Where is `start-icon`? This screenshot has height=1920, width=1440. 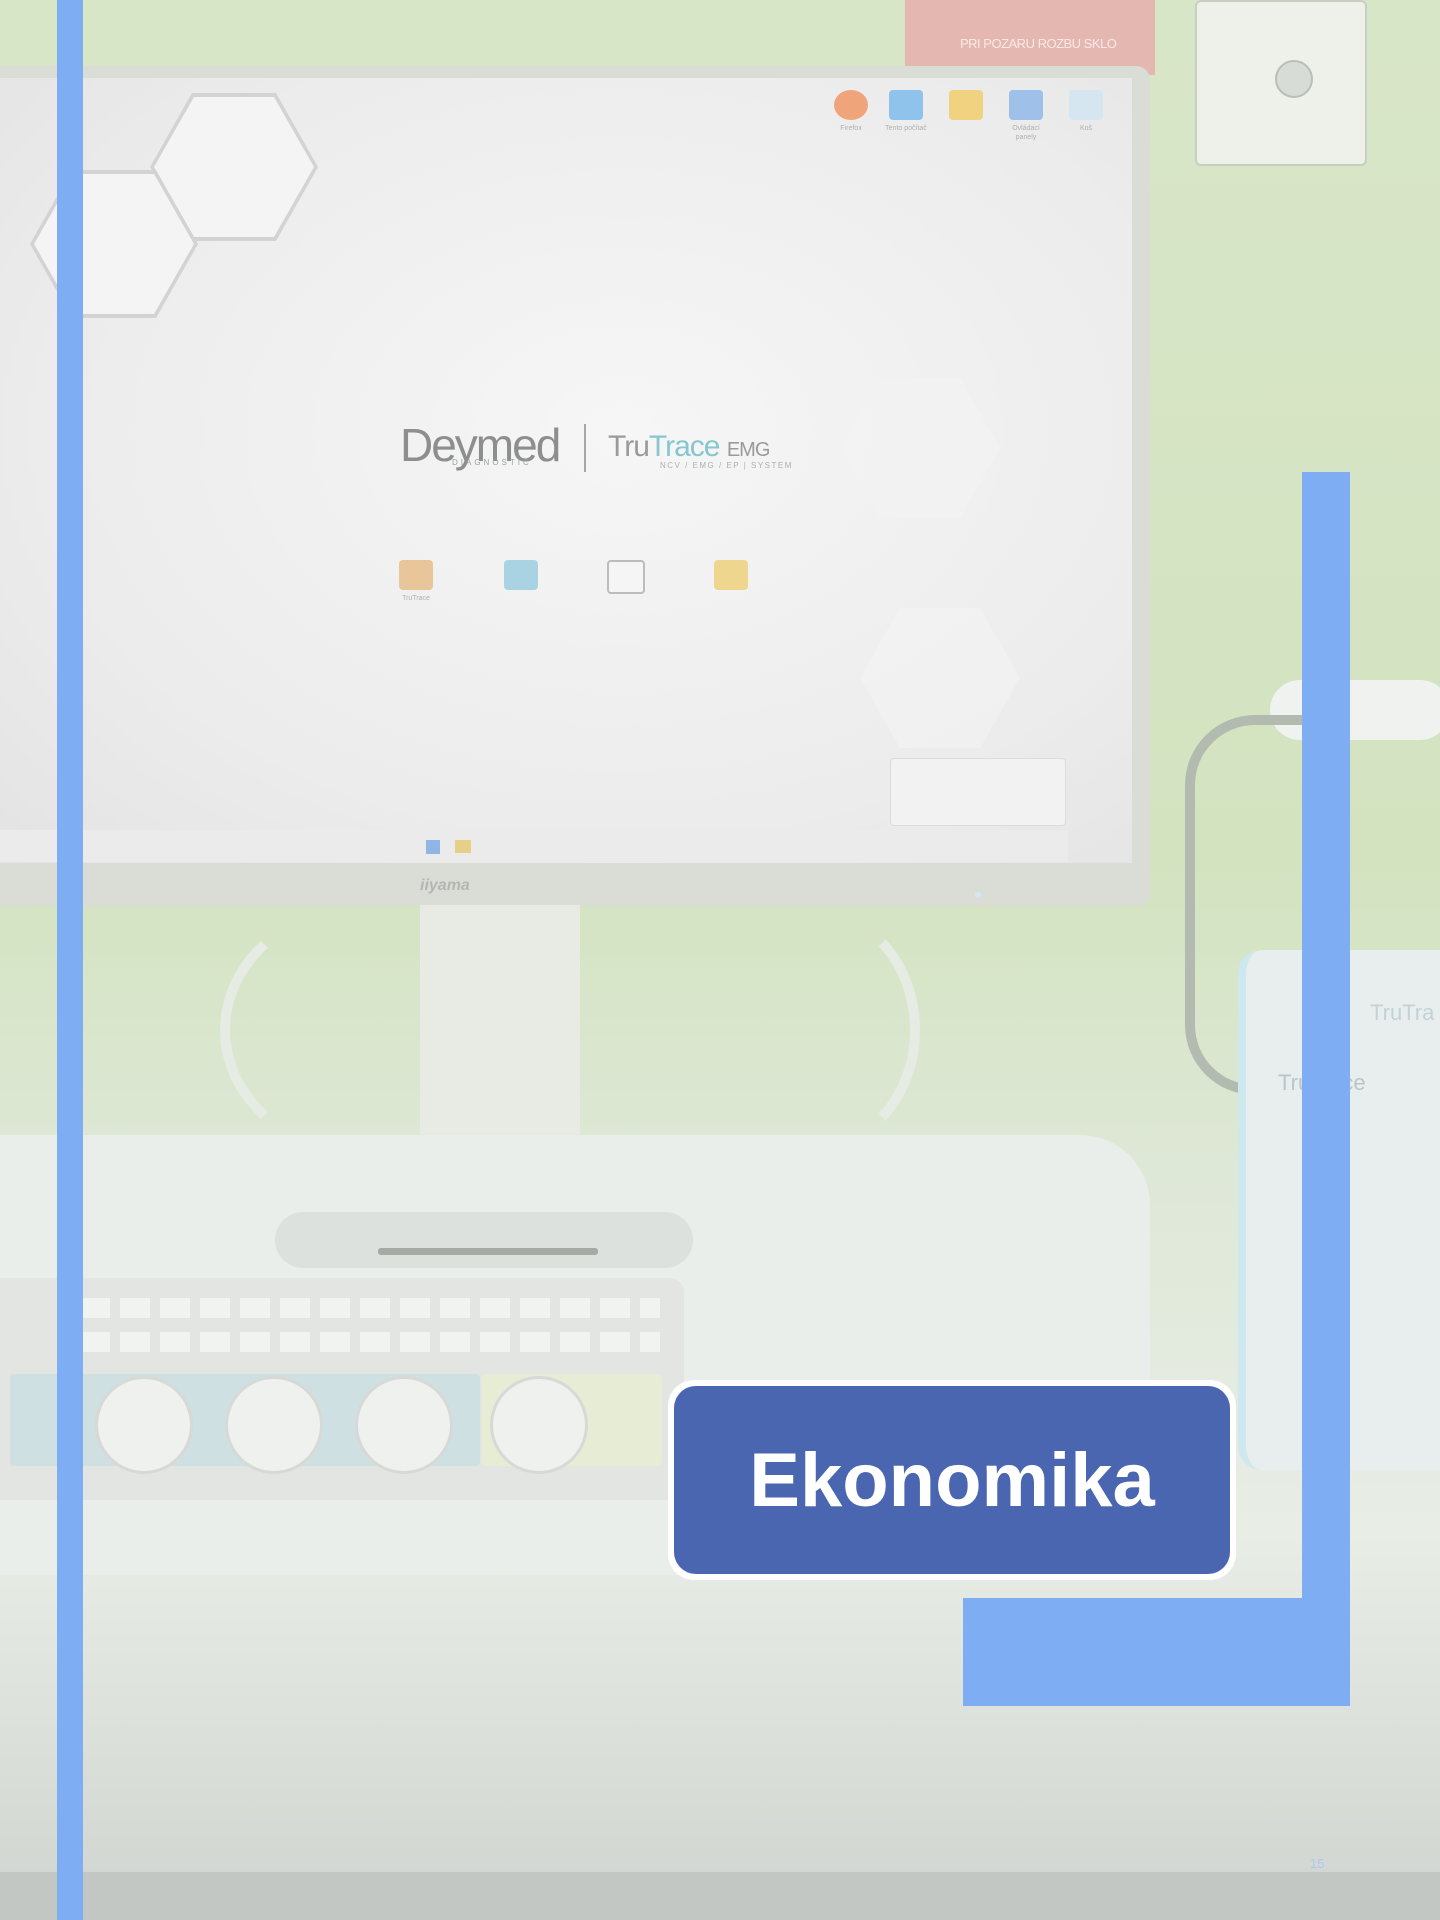
start-icon is located at coordinates (433, 847).